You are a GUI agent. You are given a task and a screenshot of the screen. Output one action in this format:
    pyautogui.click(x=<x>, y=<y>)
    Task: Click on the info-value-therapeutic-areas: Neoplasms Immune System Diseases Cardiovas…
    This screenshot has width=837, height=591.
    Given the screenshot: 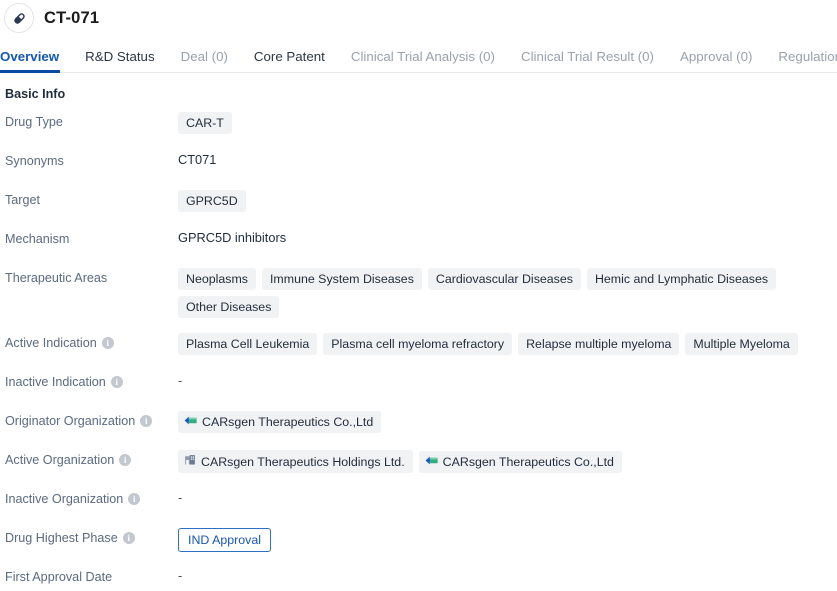 What is the action you would take?
    pyautogui.click(x=507, y=292)
    